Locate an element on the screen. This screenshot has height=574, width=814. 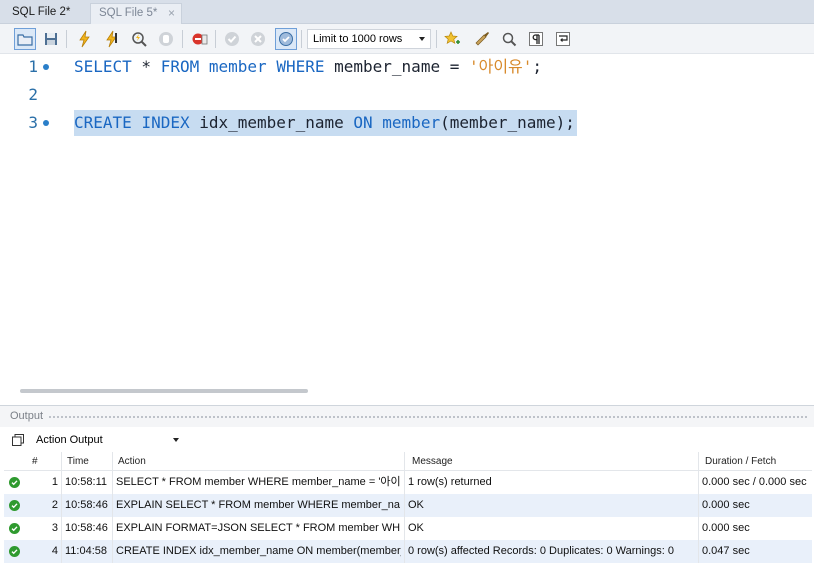
sql-text: ; is located at coordinates (537, 66).